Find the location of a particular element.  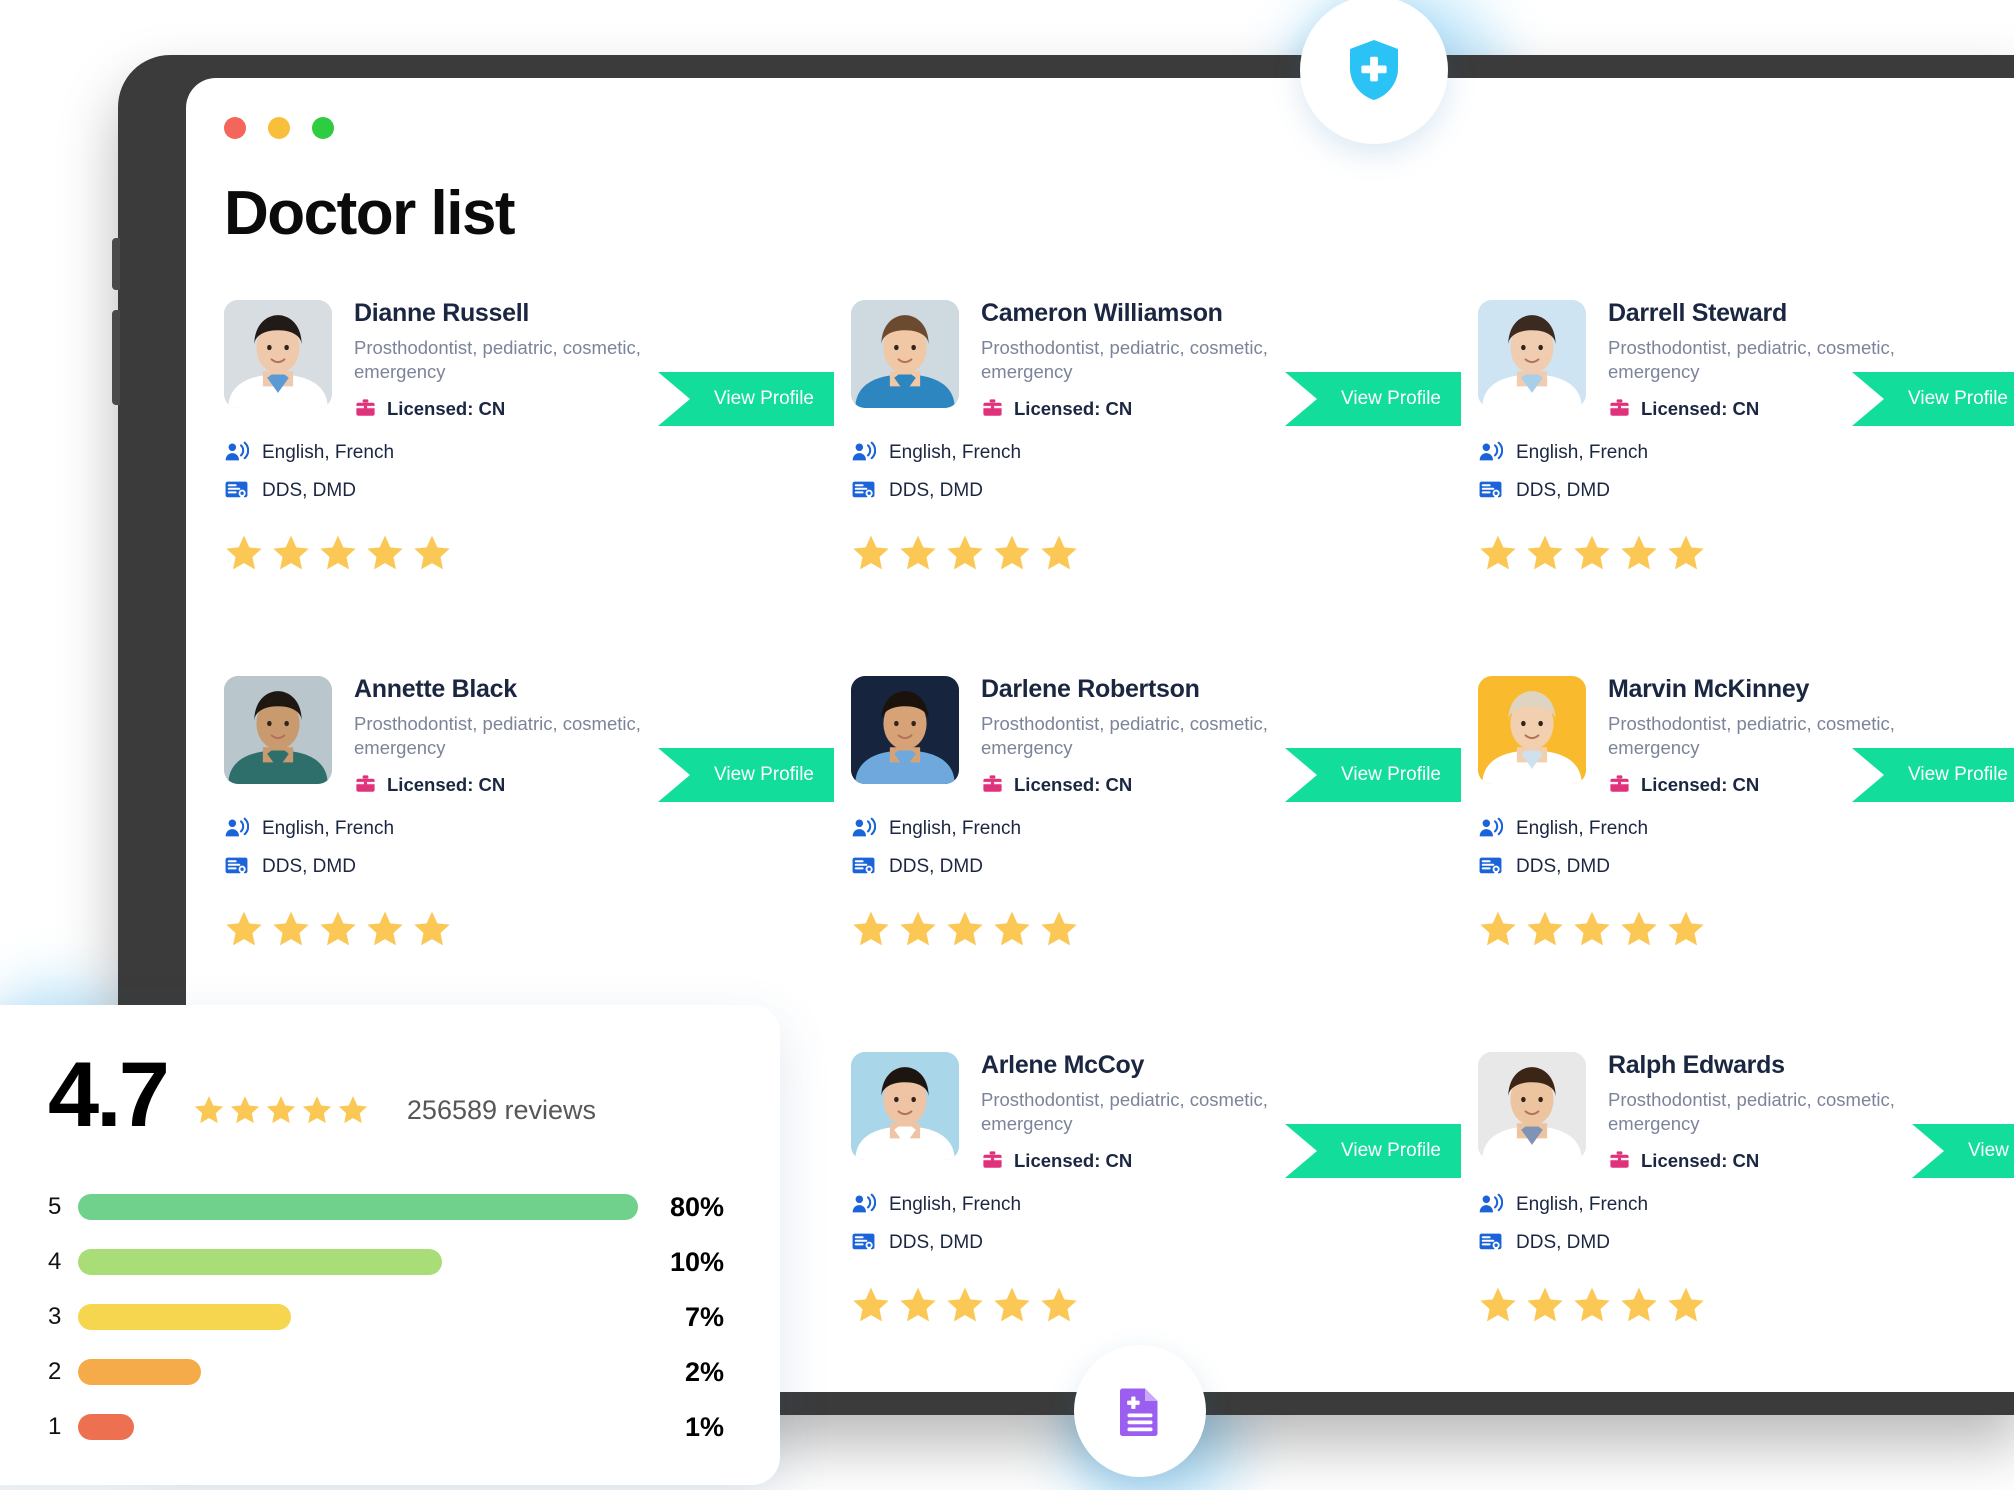

rating-bar-percent: 80% is located at coordinates (696, 1206).